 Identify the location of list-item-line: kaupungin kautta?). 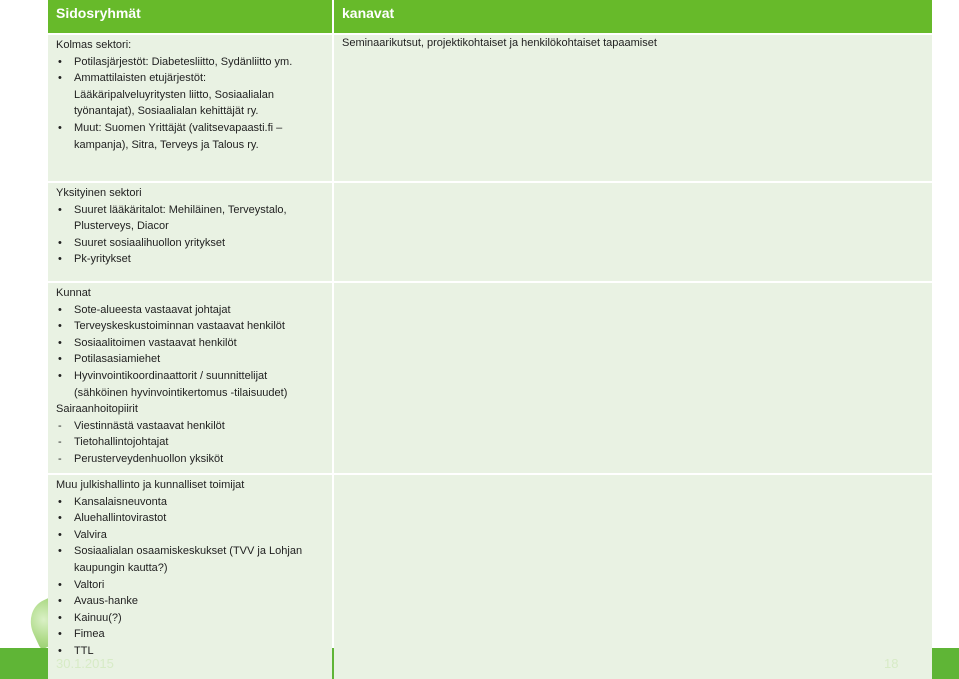
(121, 567).